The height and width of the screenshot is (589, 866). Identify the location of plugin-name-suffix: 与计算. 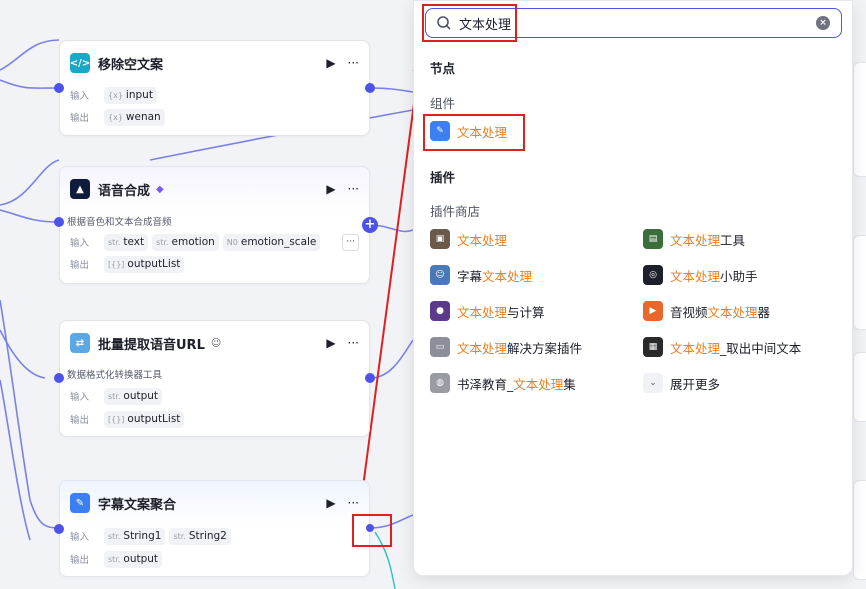
(526, 312).